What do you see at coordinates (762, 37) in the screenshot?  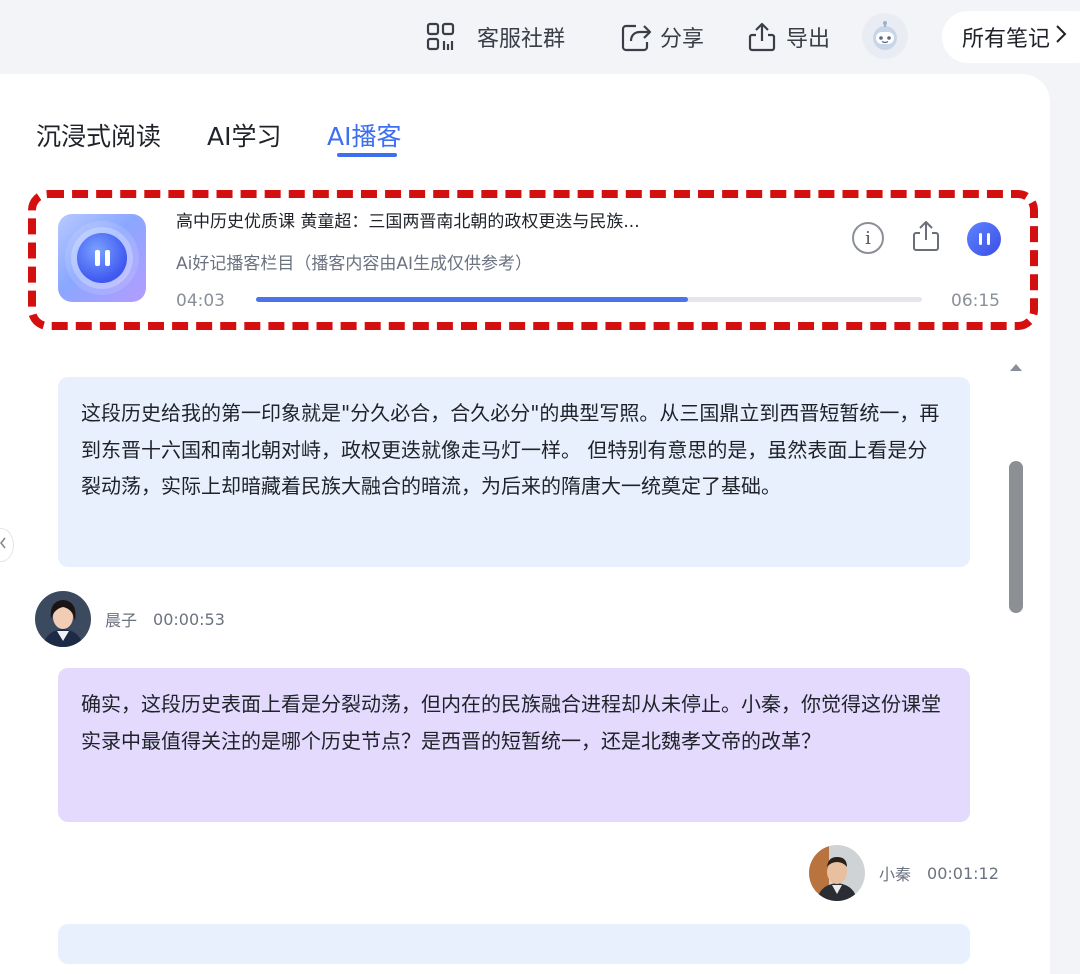 I see `export-icon` at bounding box center [762, 37].